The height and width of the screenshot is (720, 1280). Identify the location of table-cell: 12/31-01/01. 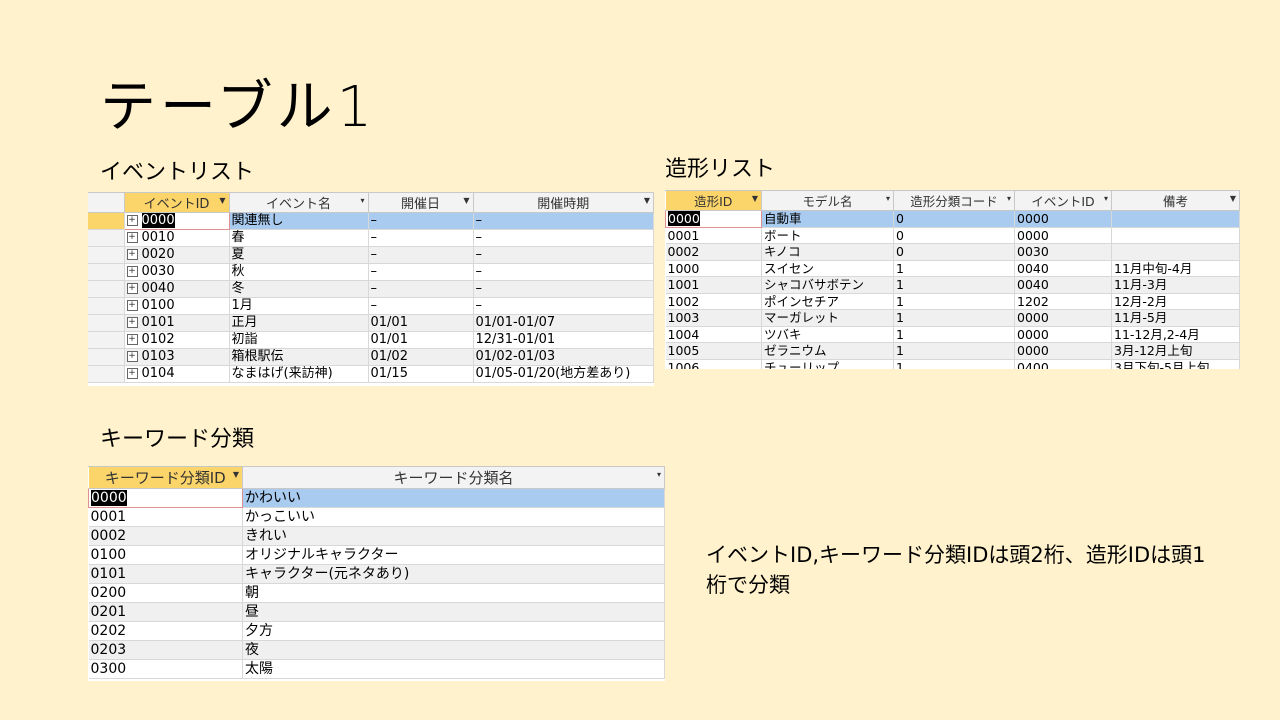
(563, 340).